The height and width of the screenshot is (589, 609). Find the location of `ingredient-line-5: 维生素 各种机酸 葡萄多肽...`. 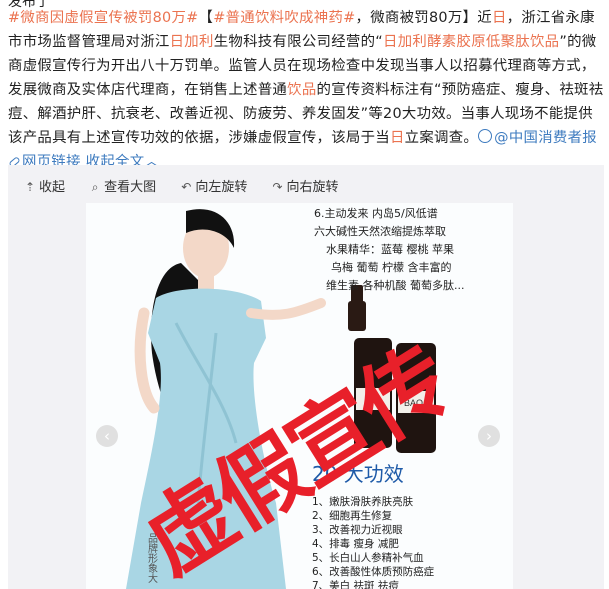

ingredient-line-5: 维生素 各种机酸 葡萄多肽... is located at coordinates (395, 285).